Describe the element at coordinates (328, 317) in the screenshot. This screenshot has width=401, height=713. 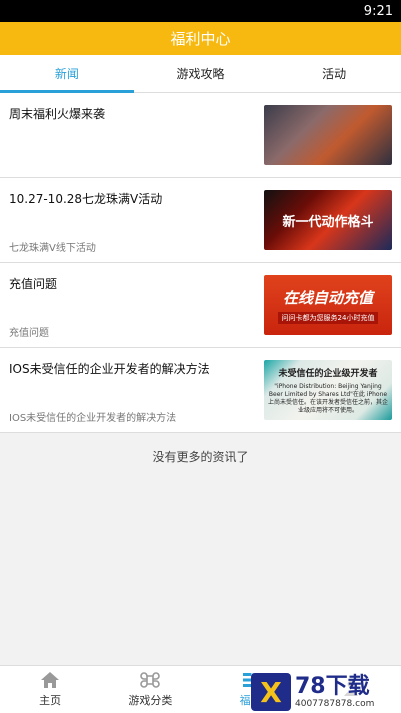
I see `thumbnail-subtext: 问问卡都为您服务24小时充值` at that location.